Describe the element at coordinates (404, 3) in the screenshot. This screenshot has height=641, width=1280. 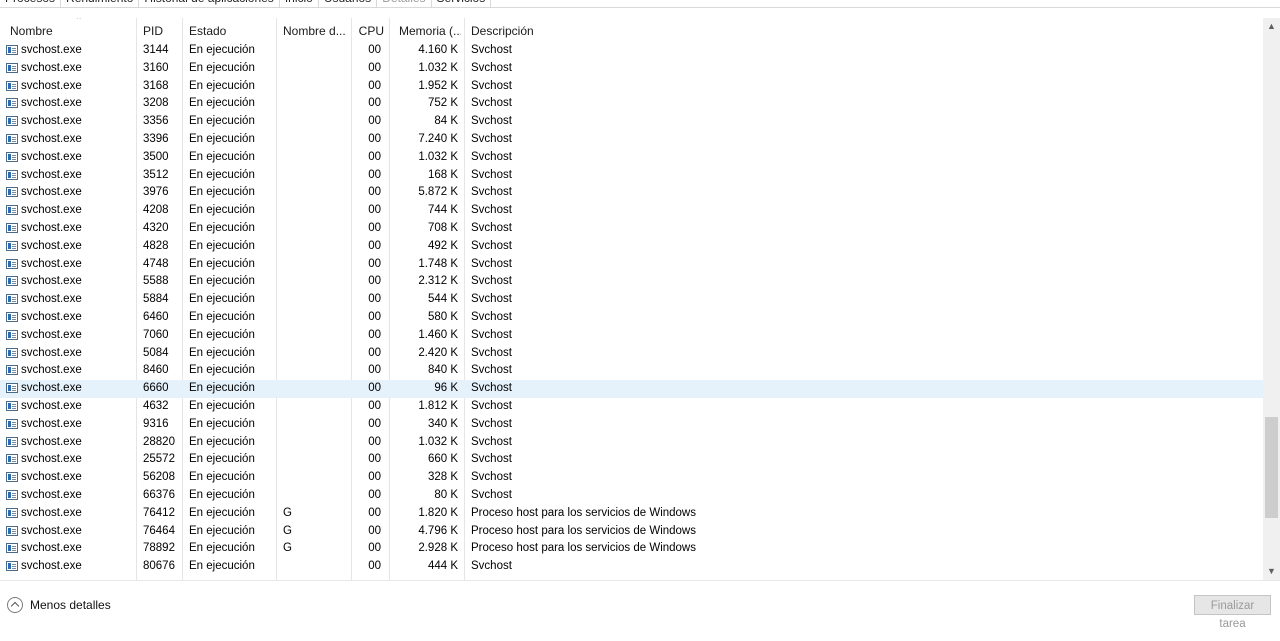
I see `tab-5: Detalles` at that location.